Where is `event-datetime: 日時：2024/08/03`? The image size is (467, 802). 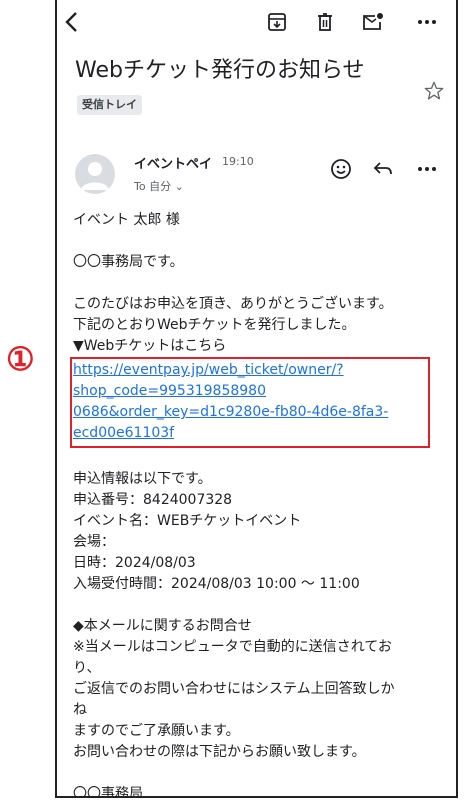 event-datetime: 日時：2024/08/03 is located at coordinates (134, 563).